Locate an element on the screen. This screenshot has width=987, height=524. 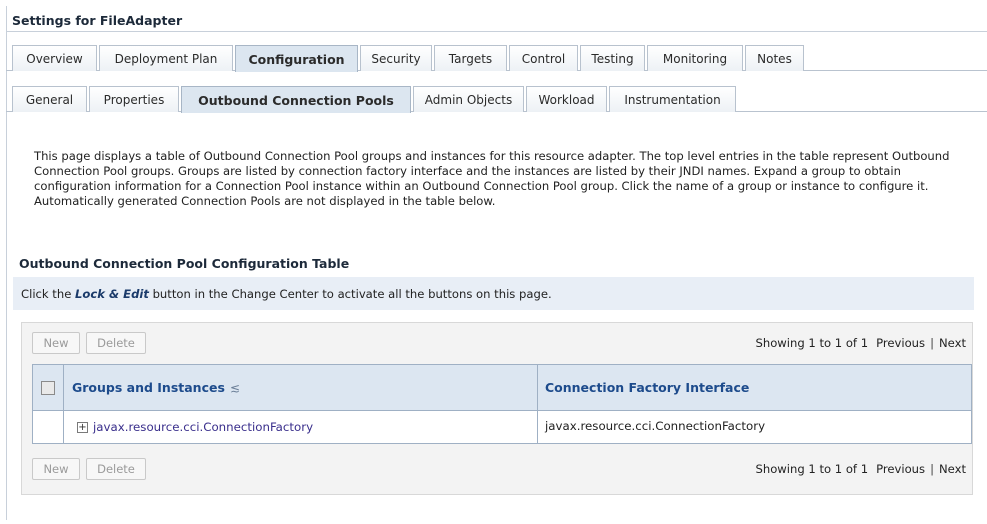
tab-monitoring: Monitoring is located at coordinates (695, 58).